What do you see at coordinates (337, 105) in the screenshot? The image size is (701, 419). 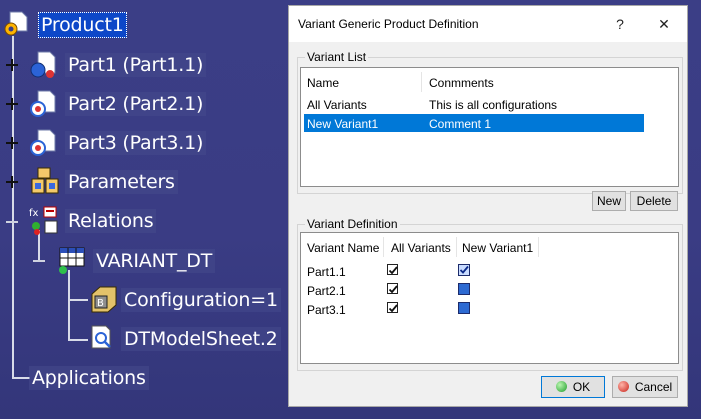 I see `list-item-name: All Variants` at bounding box center [337, 105].